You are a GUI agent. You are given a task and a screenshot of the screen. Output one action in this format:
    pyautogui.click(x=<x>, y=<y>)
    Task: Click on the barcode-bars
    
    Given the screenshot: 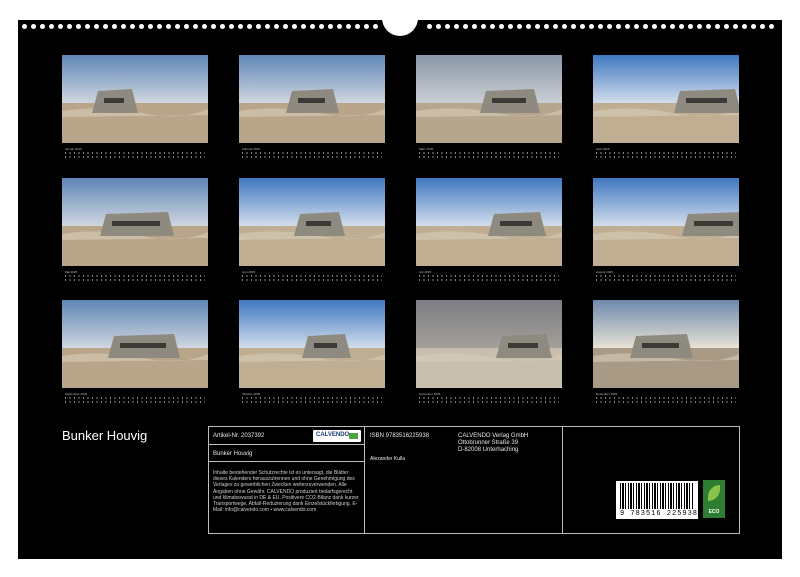 What is the action you would take?
    pyautogui.click(x=657, y=496)
    